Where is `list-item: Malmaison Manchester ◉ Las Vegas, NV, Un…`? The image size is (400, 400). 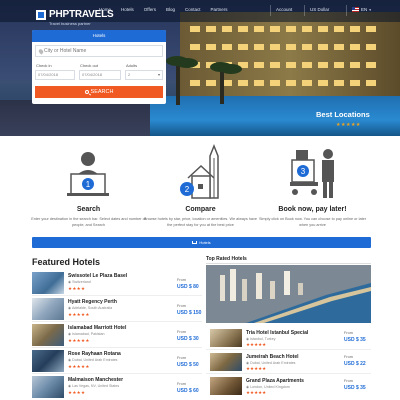
list-item: Malmaison Manchester ◉ Las Vegas, NV, Un… is located at coordinates (117, 387).